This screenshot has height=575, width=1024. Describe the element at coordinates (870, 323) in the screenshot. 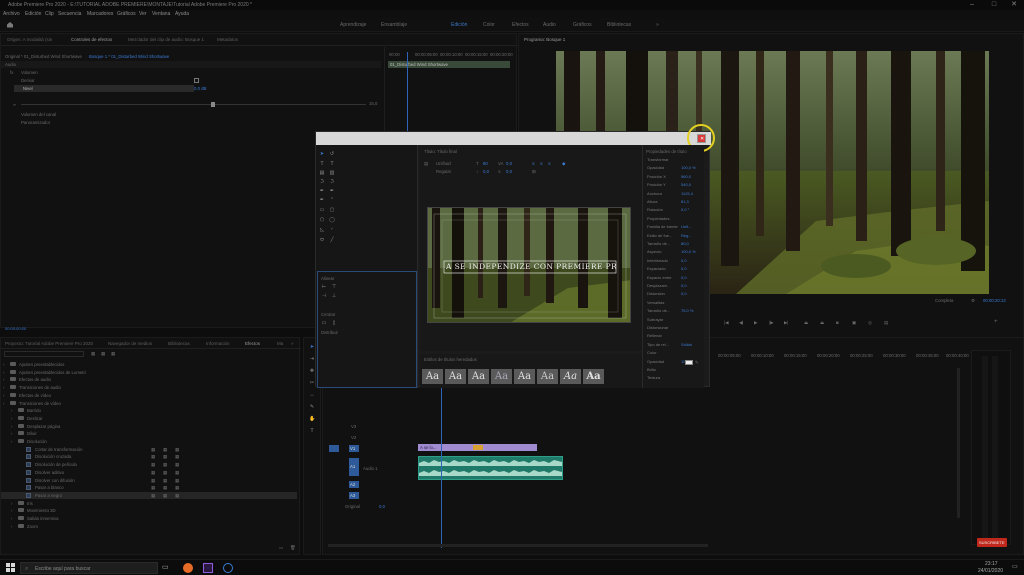

I see `vr-video-icon: ◎` at that location.